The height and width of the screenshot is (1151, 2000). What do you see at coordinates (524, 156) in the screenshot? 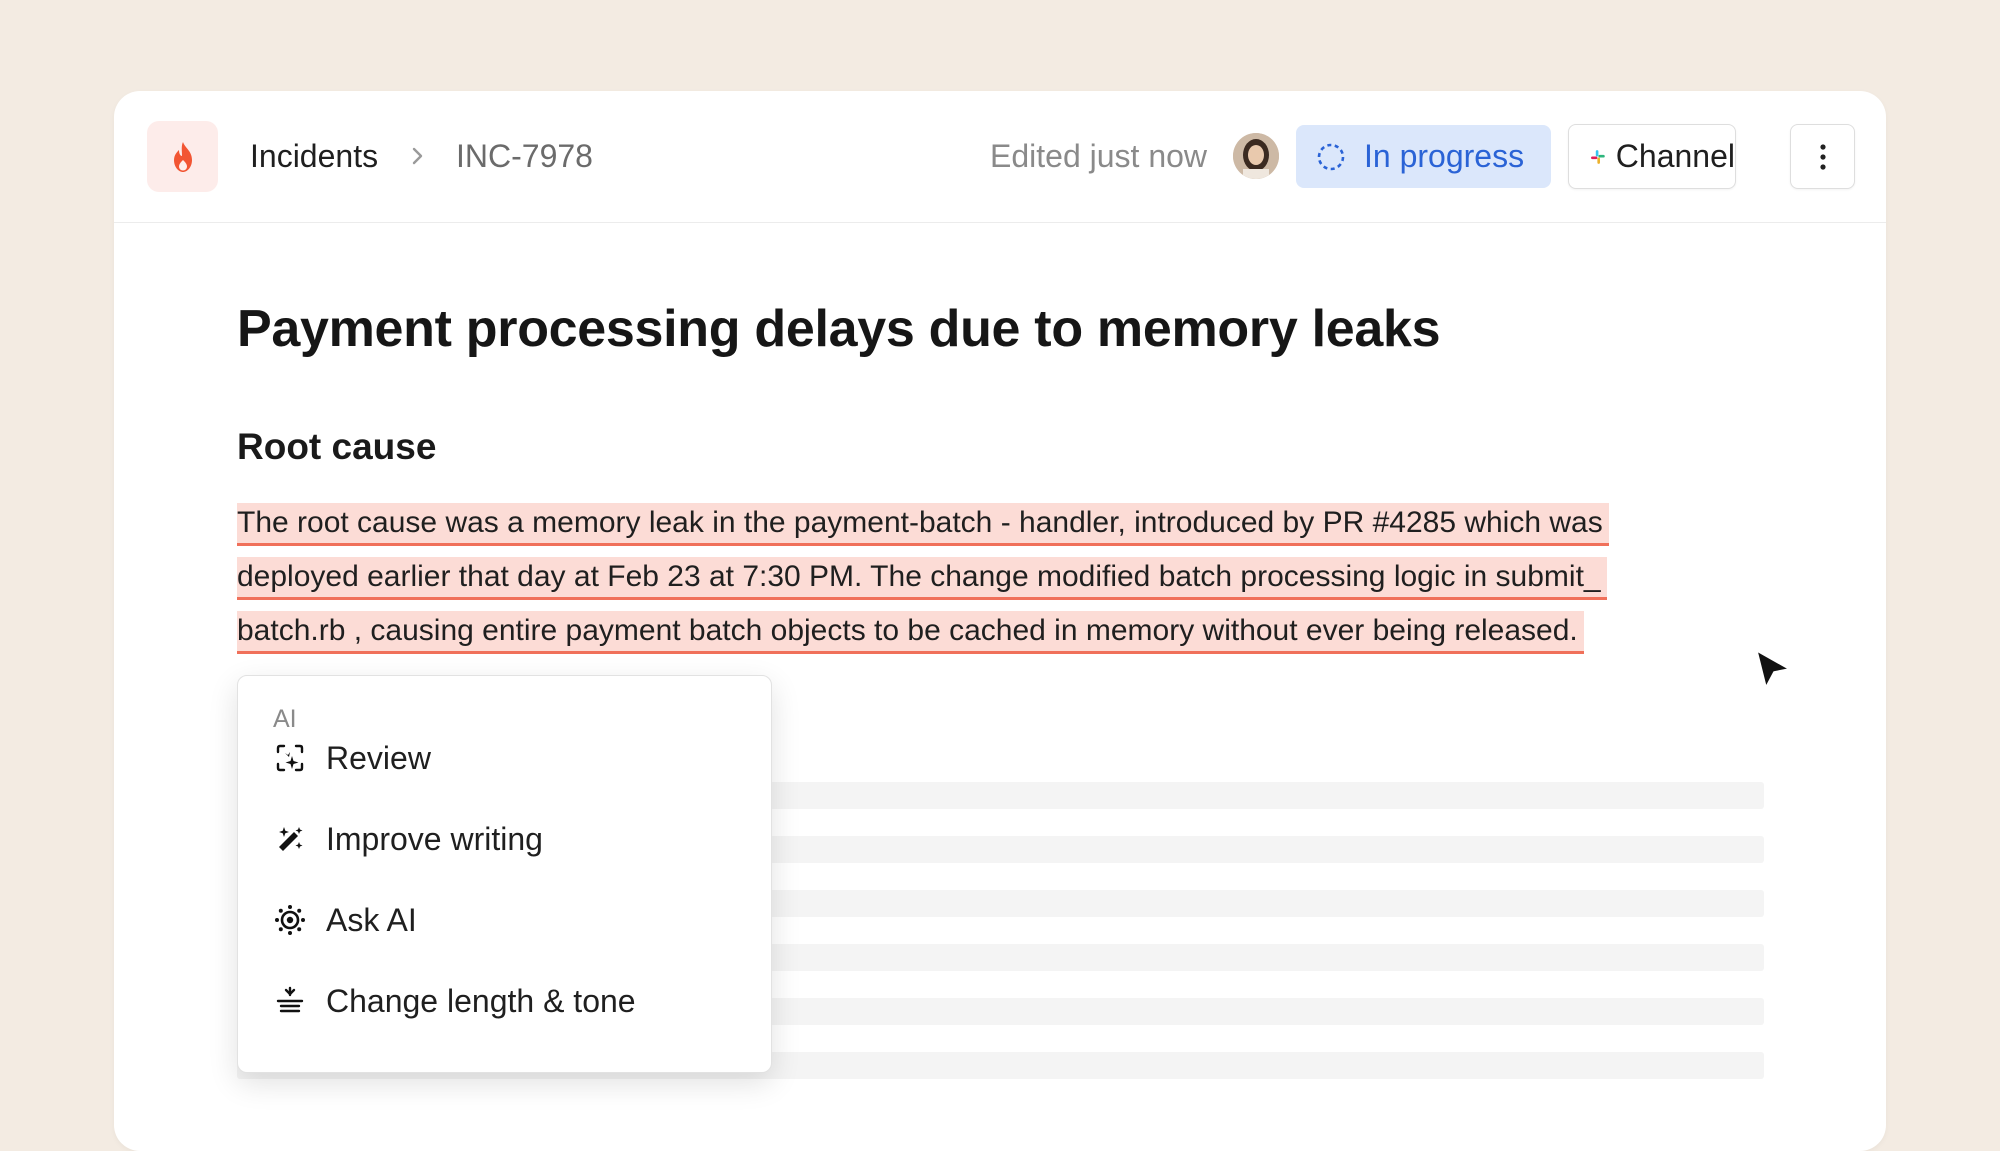
I see `breadcrumb-incident-id: INC-7978` at bounding box center [524, 156].